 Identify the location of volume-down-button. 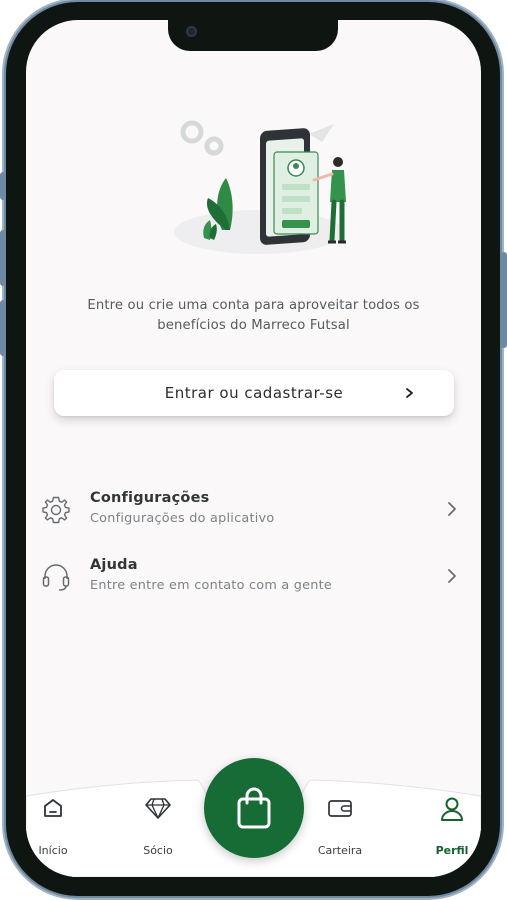
(3, 328).